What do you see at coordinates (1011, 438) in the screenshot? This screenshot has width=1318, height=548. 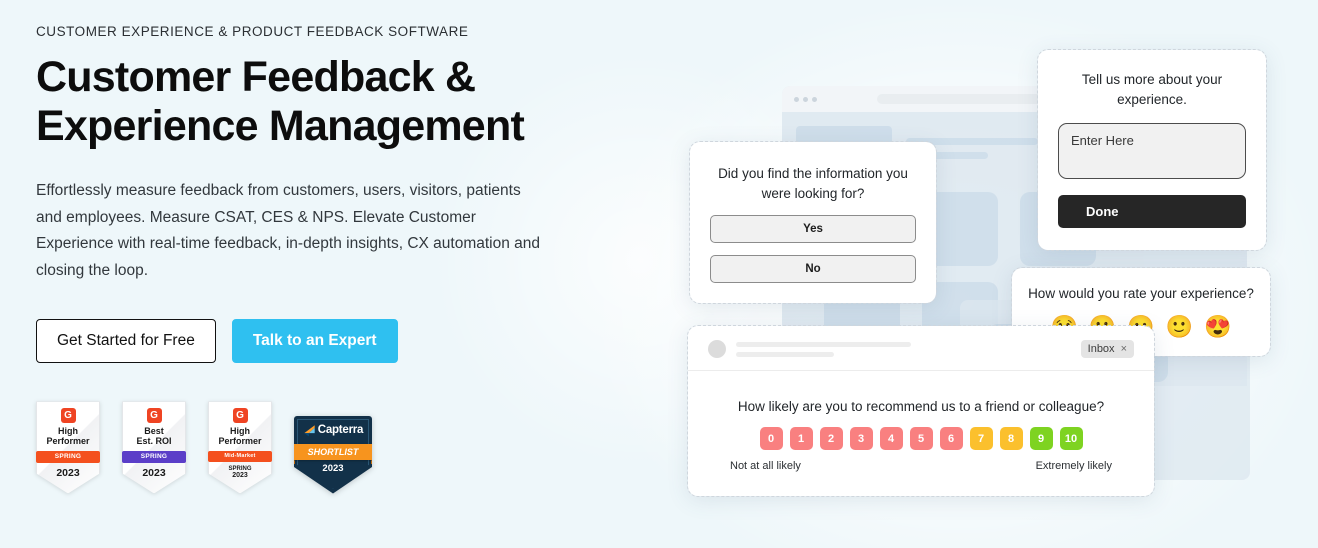 I see `nps-score-8: 8` at bounding box center [1011, 438].